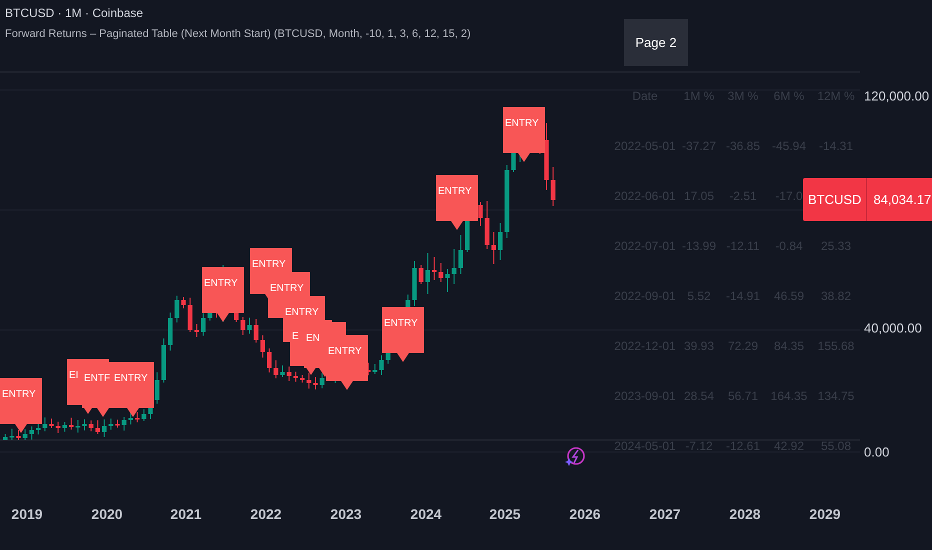  I want to click on year-tick: 2020, so click(107, 514).